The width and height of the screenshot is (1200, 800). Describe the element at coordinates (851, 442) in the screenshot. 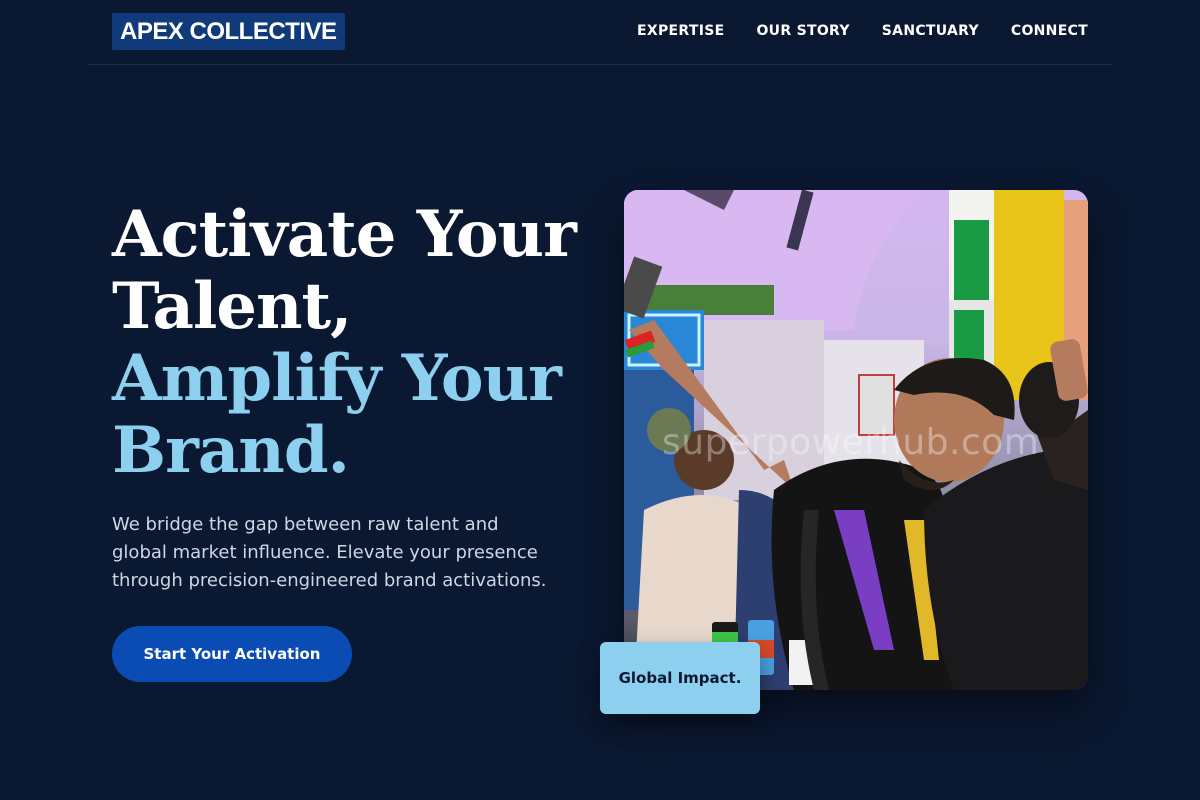

I see `photo-watermark: superpowerhub.com` at that location.